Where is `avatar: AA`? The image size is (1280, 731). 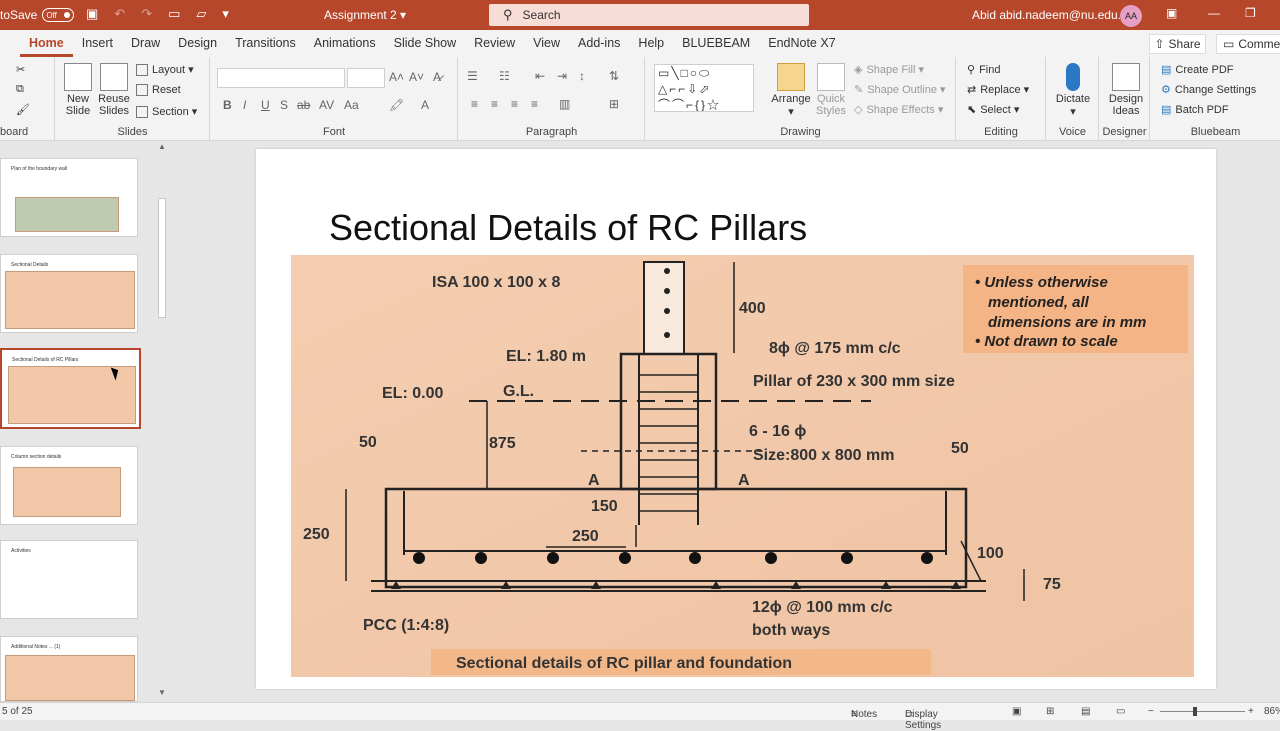
avatar: AA is located at coordinates (1131, 16).